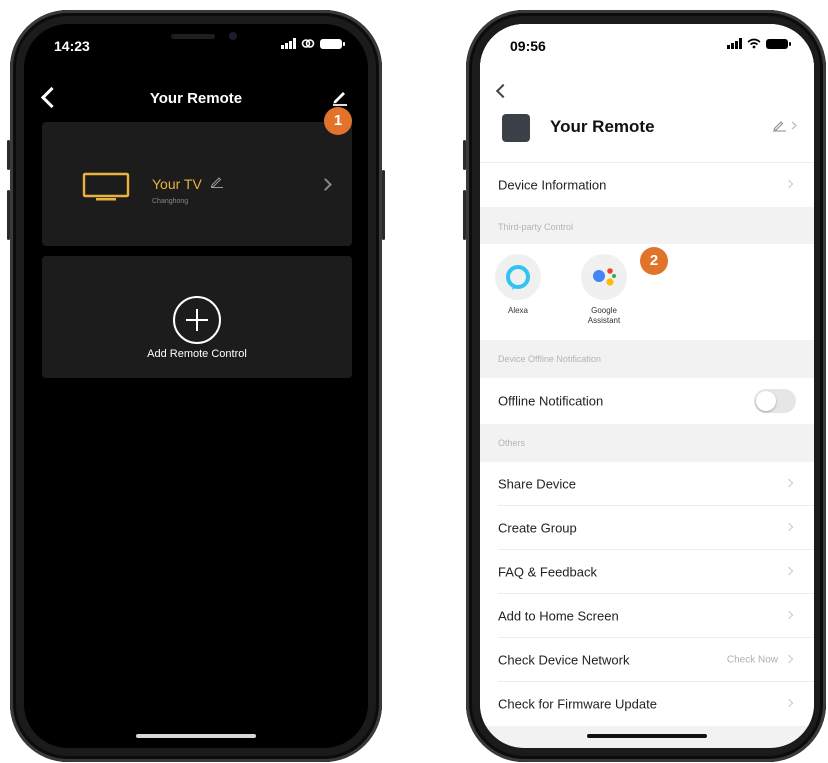  I want to click on section-header-third-party: Third-party Control, so click(536, 227).